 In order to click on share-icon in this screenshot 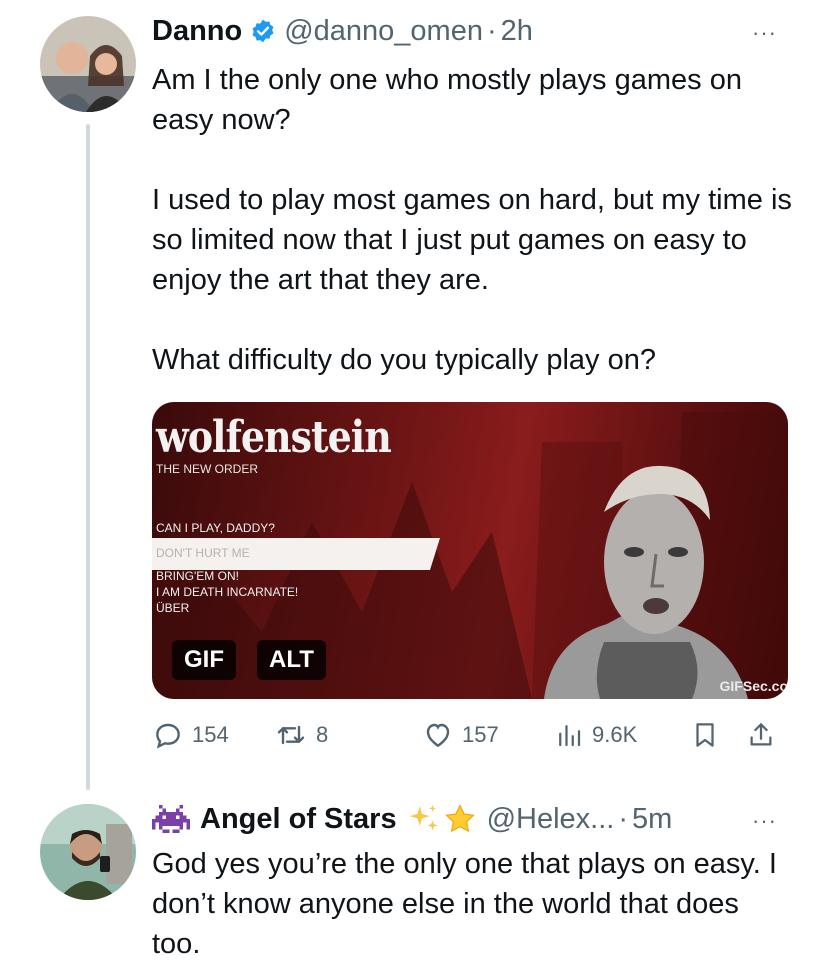, I will do `click(761, 734)`.